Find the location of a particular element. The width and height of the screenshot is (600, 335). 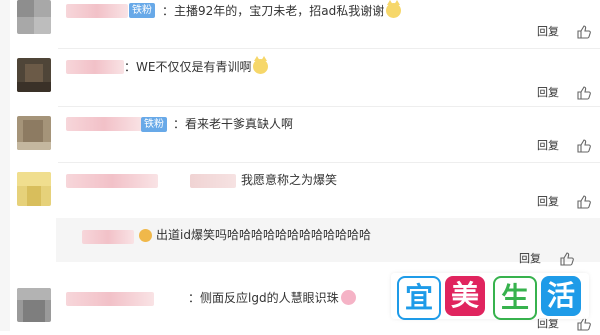

comment-text-content: ：侧面反应lgd的人慧眼识珠 is located at coordinates (263, 298).